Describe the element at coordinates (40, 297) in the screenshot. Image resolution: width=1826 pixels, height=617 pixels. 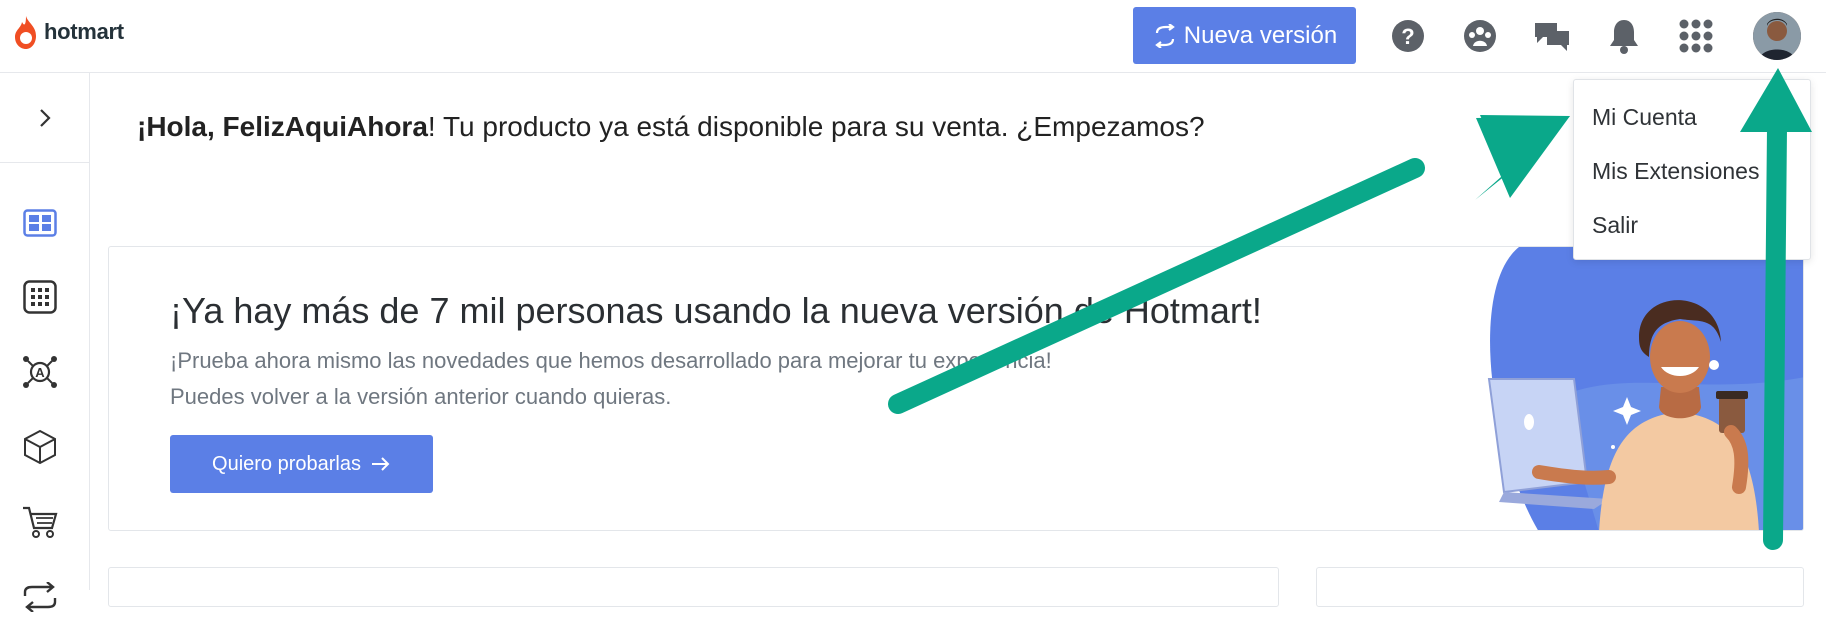
I see `apps-icon` at that location.